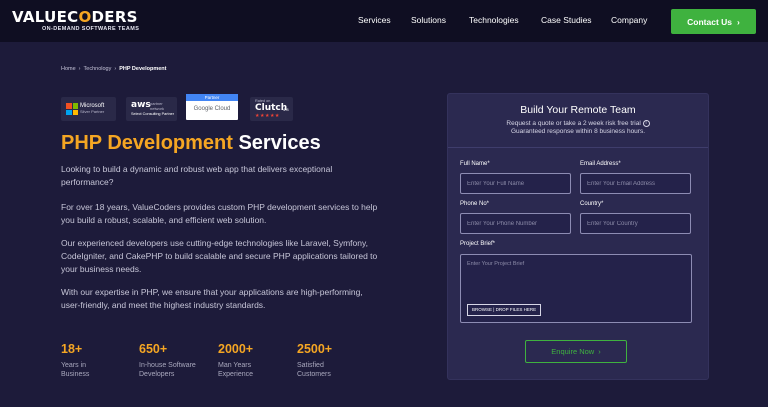 Image resolution: width=768 pixels, height=407 pixels. What do you see at coordinates (147, 143) in the screenshot?
I see `page-title-accent: PHP Development` at bounding box center [147, 143].